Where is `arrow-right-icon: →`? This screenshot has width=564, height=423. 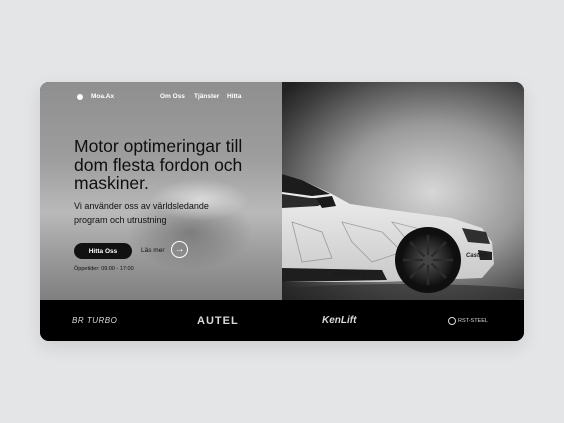 arrow-right-icon: → is located at coordinates (179, 249).